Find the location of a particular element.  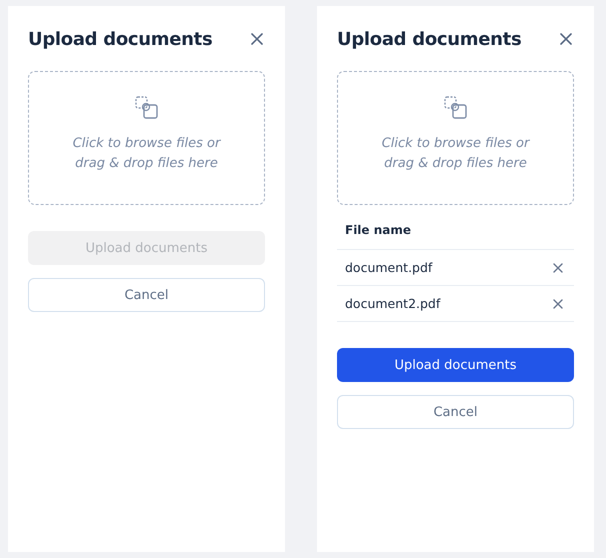

file-name: document.pdf is located at coordinates (388, 267).